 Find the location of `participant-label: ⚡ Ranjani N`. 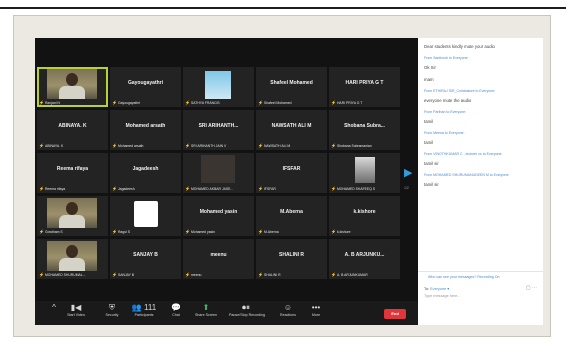

participant-label: ⚡ Ranjani N is located at coordinates (49, 102).